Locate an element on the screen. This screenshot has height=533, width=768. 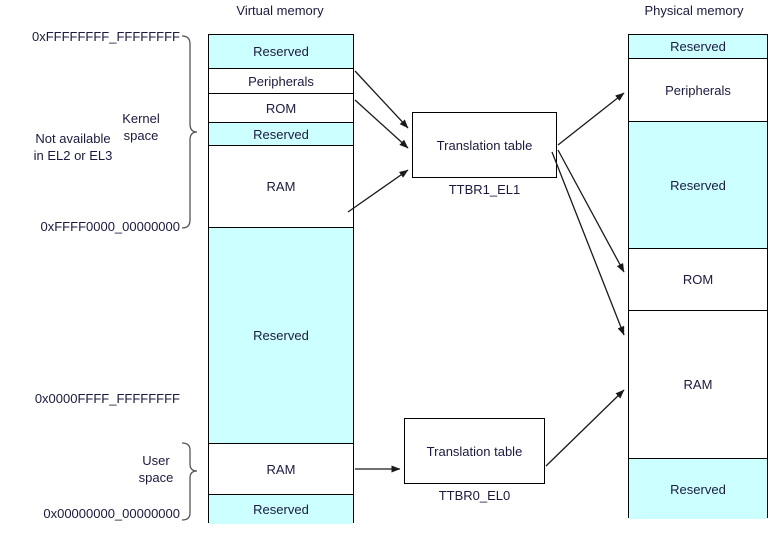
physical-block-ram: RAM is located at coordinates (698, 385).